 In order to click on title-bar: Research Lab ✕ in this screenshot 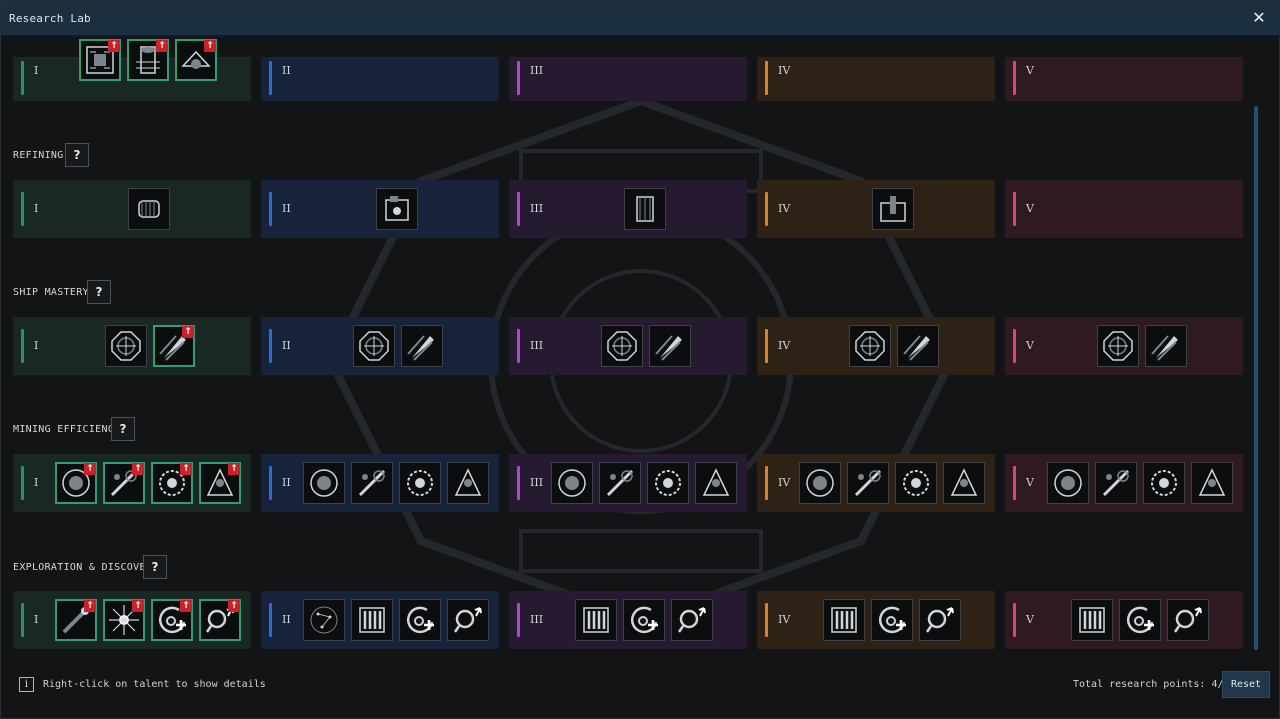, I will do `click(640, 19)`.